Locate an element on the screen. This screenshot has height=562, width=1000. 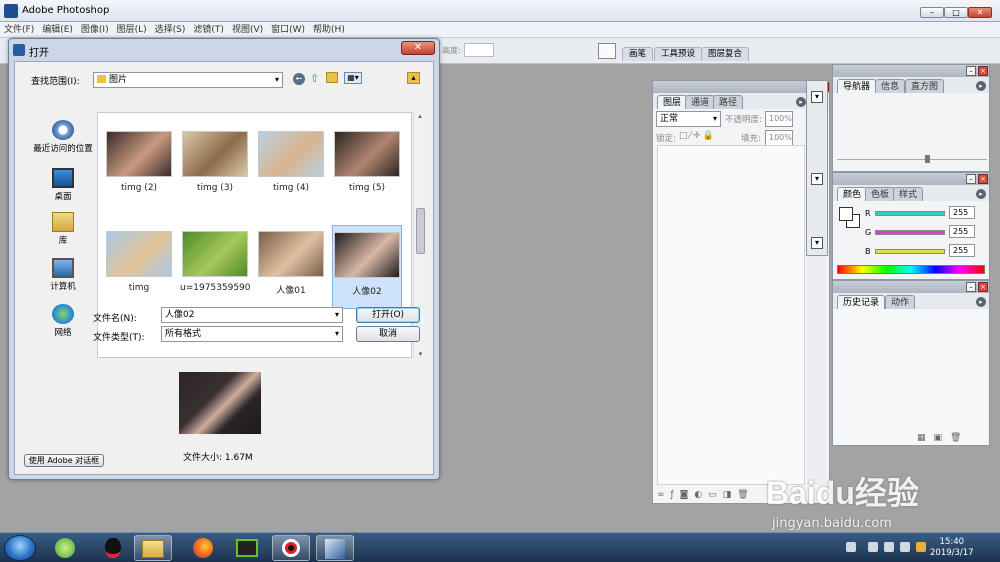
open-button: 打开(O) is located at coordinates (388, 315).